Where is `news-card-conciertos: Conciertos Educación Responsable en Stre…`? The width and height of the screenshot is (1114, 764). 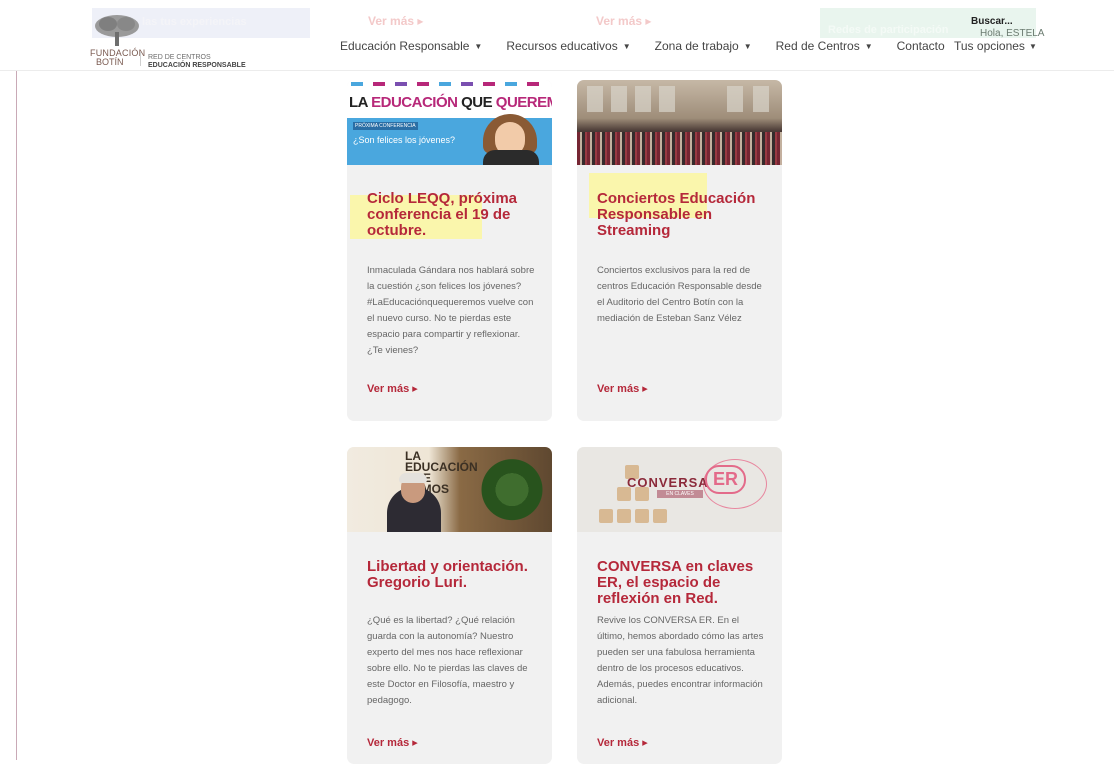 news-card-conciertos: Conciertos Educación Responsable en Stre… is located at coordinates (679, 250).